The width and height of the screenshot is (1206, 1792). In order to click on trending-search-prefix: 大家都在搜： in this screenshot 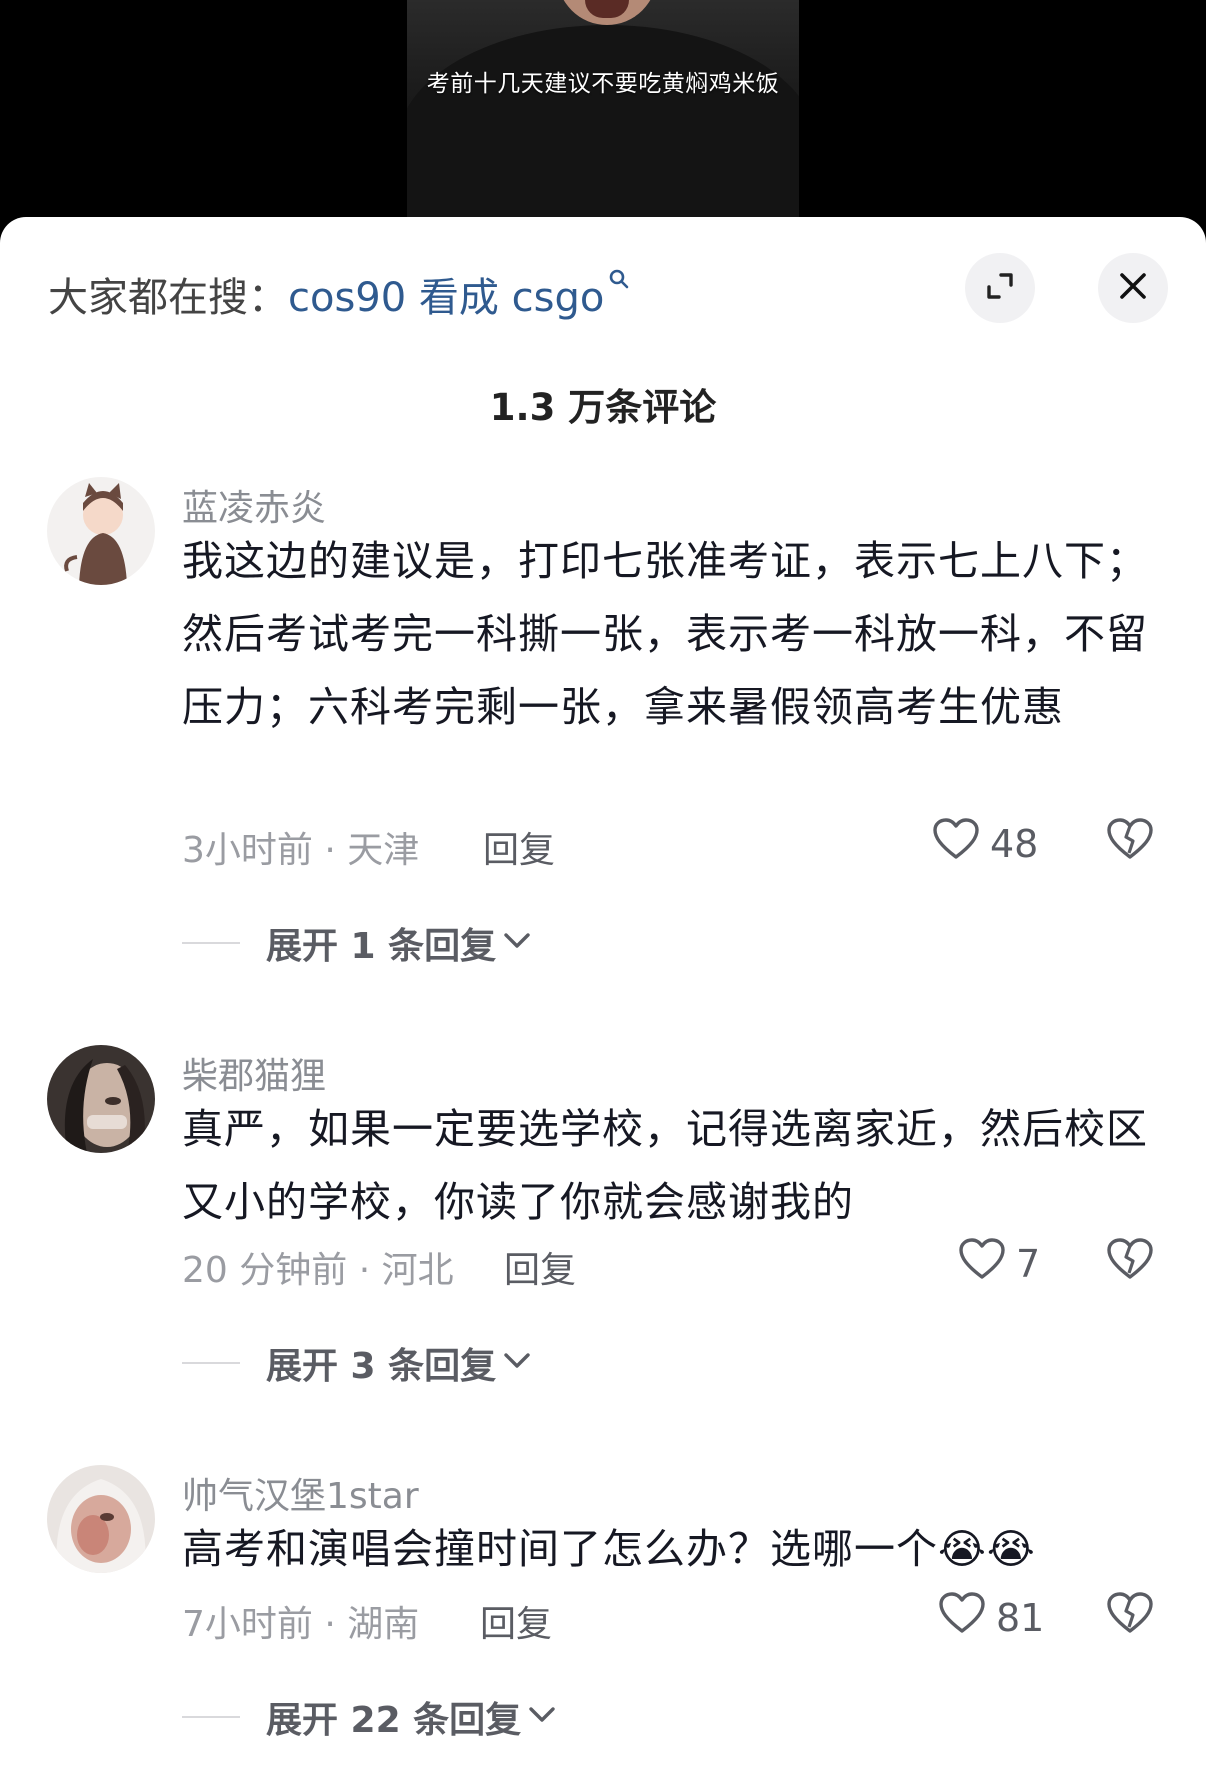, I will do `click(168, 298)`.